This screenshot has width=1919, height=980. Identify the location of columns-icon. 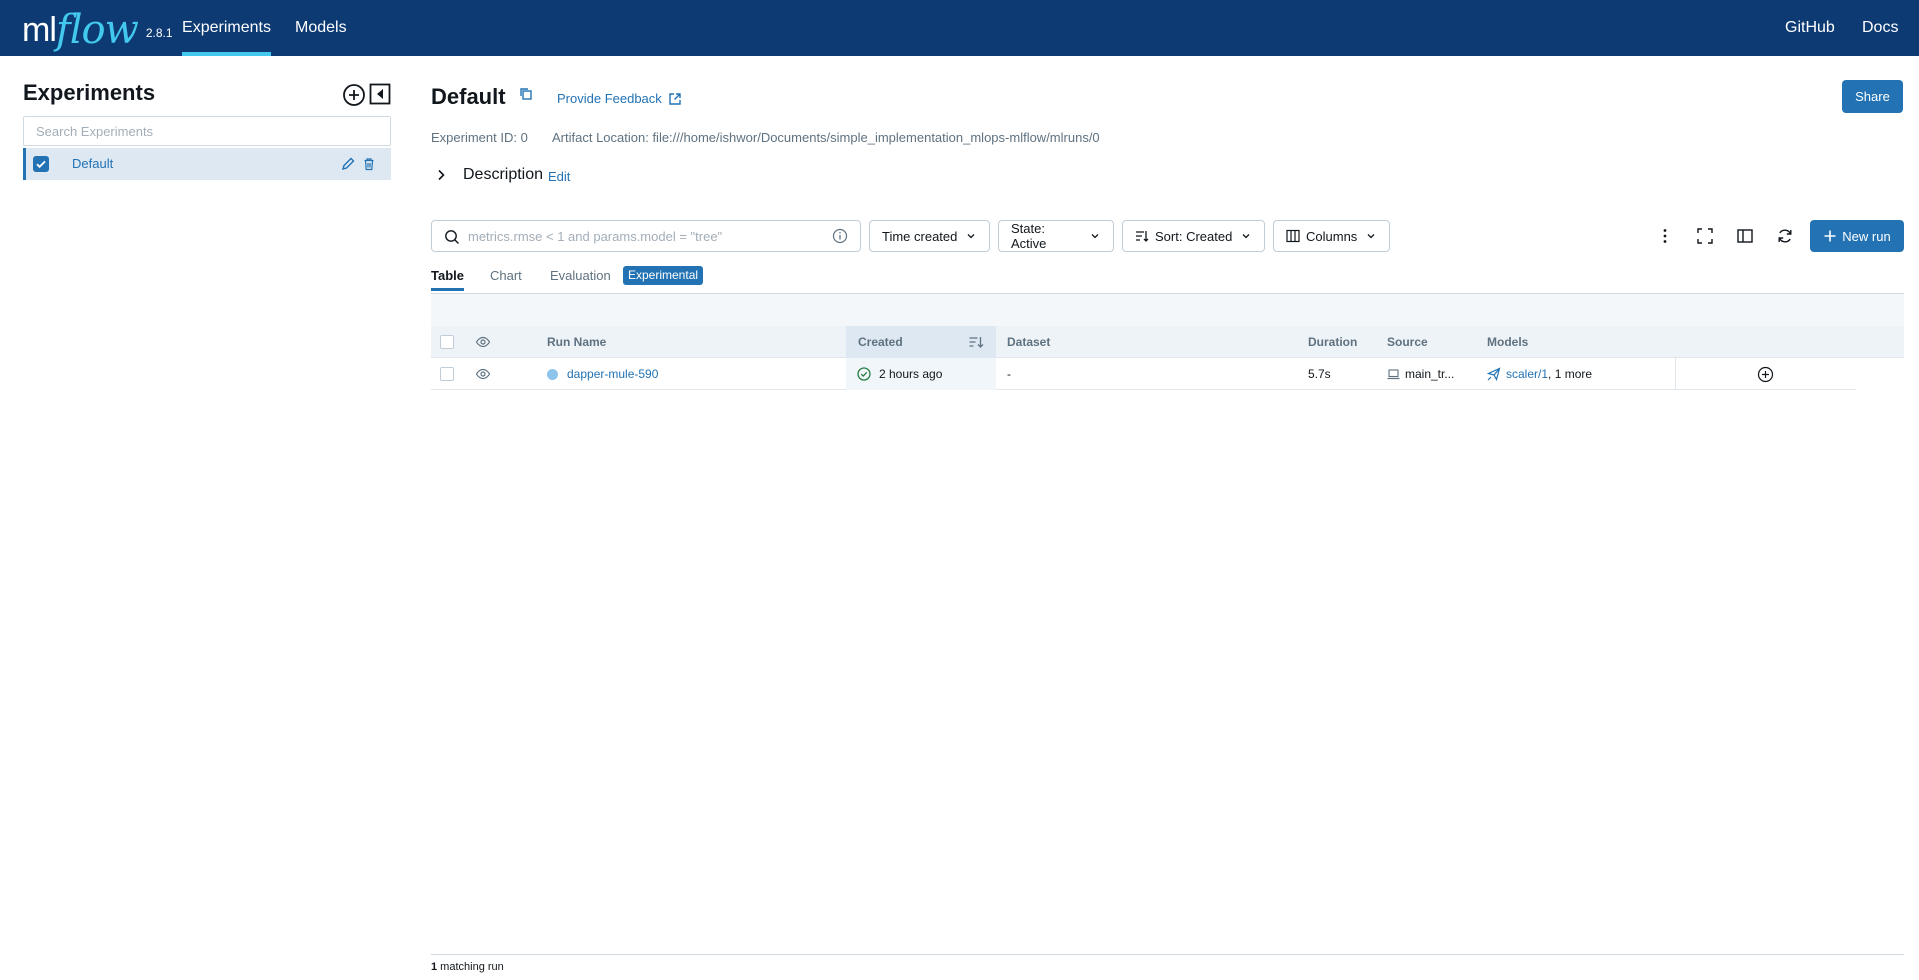
(1293, 236).